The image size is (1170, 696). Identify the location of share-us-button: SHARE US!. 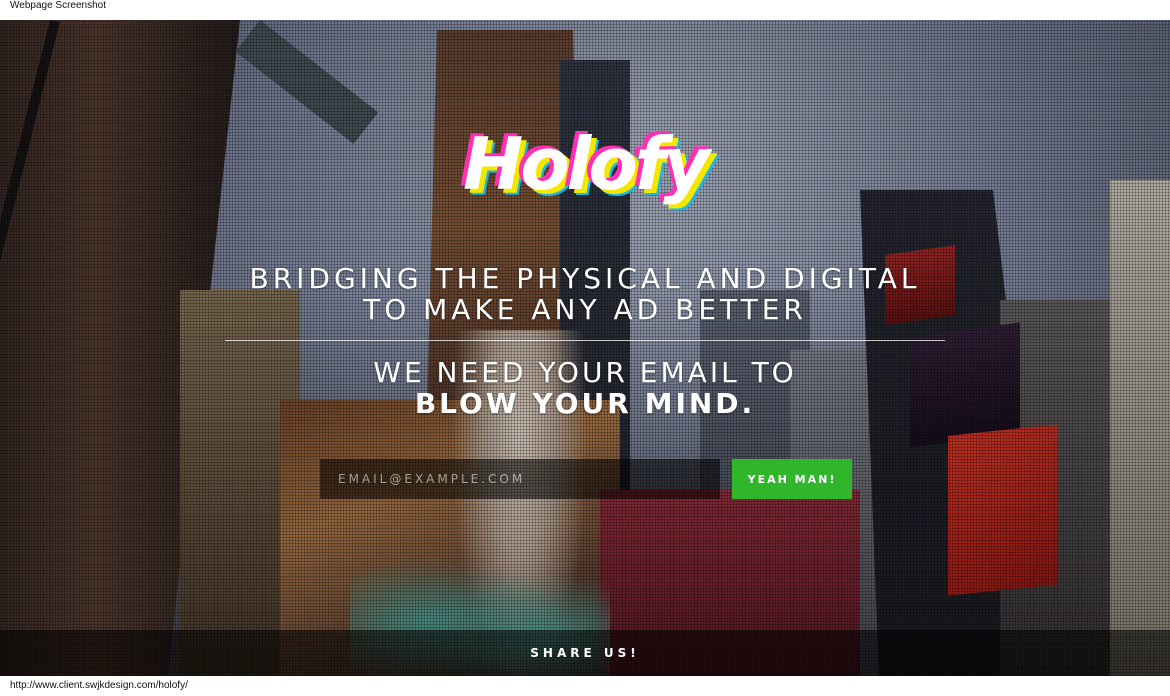
(585, 653).